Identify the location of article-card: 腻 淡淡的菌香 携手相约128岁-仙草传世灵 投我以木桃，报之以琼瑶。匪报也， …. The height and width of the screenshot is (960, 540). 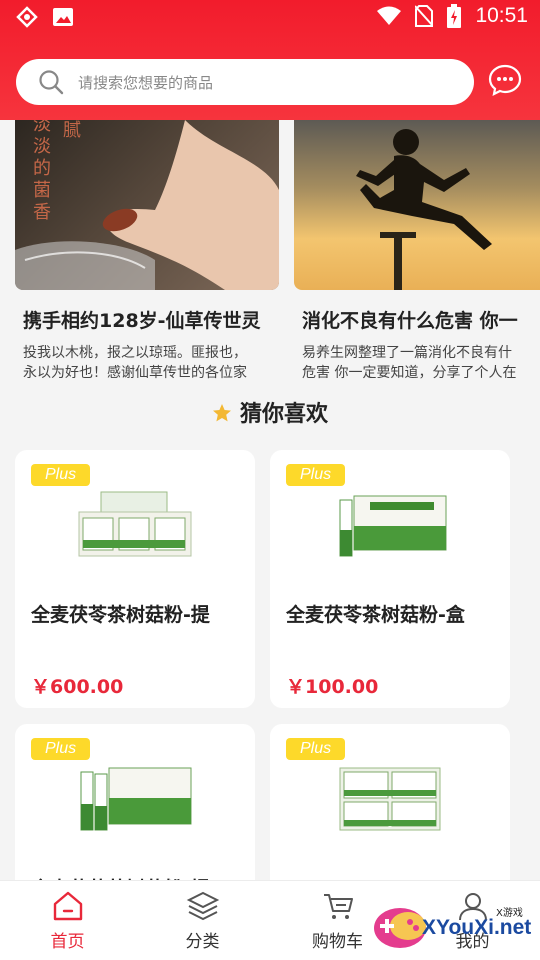
(147, 251).